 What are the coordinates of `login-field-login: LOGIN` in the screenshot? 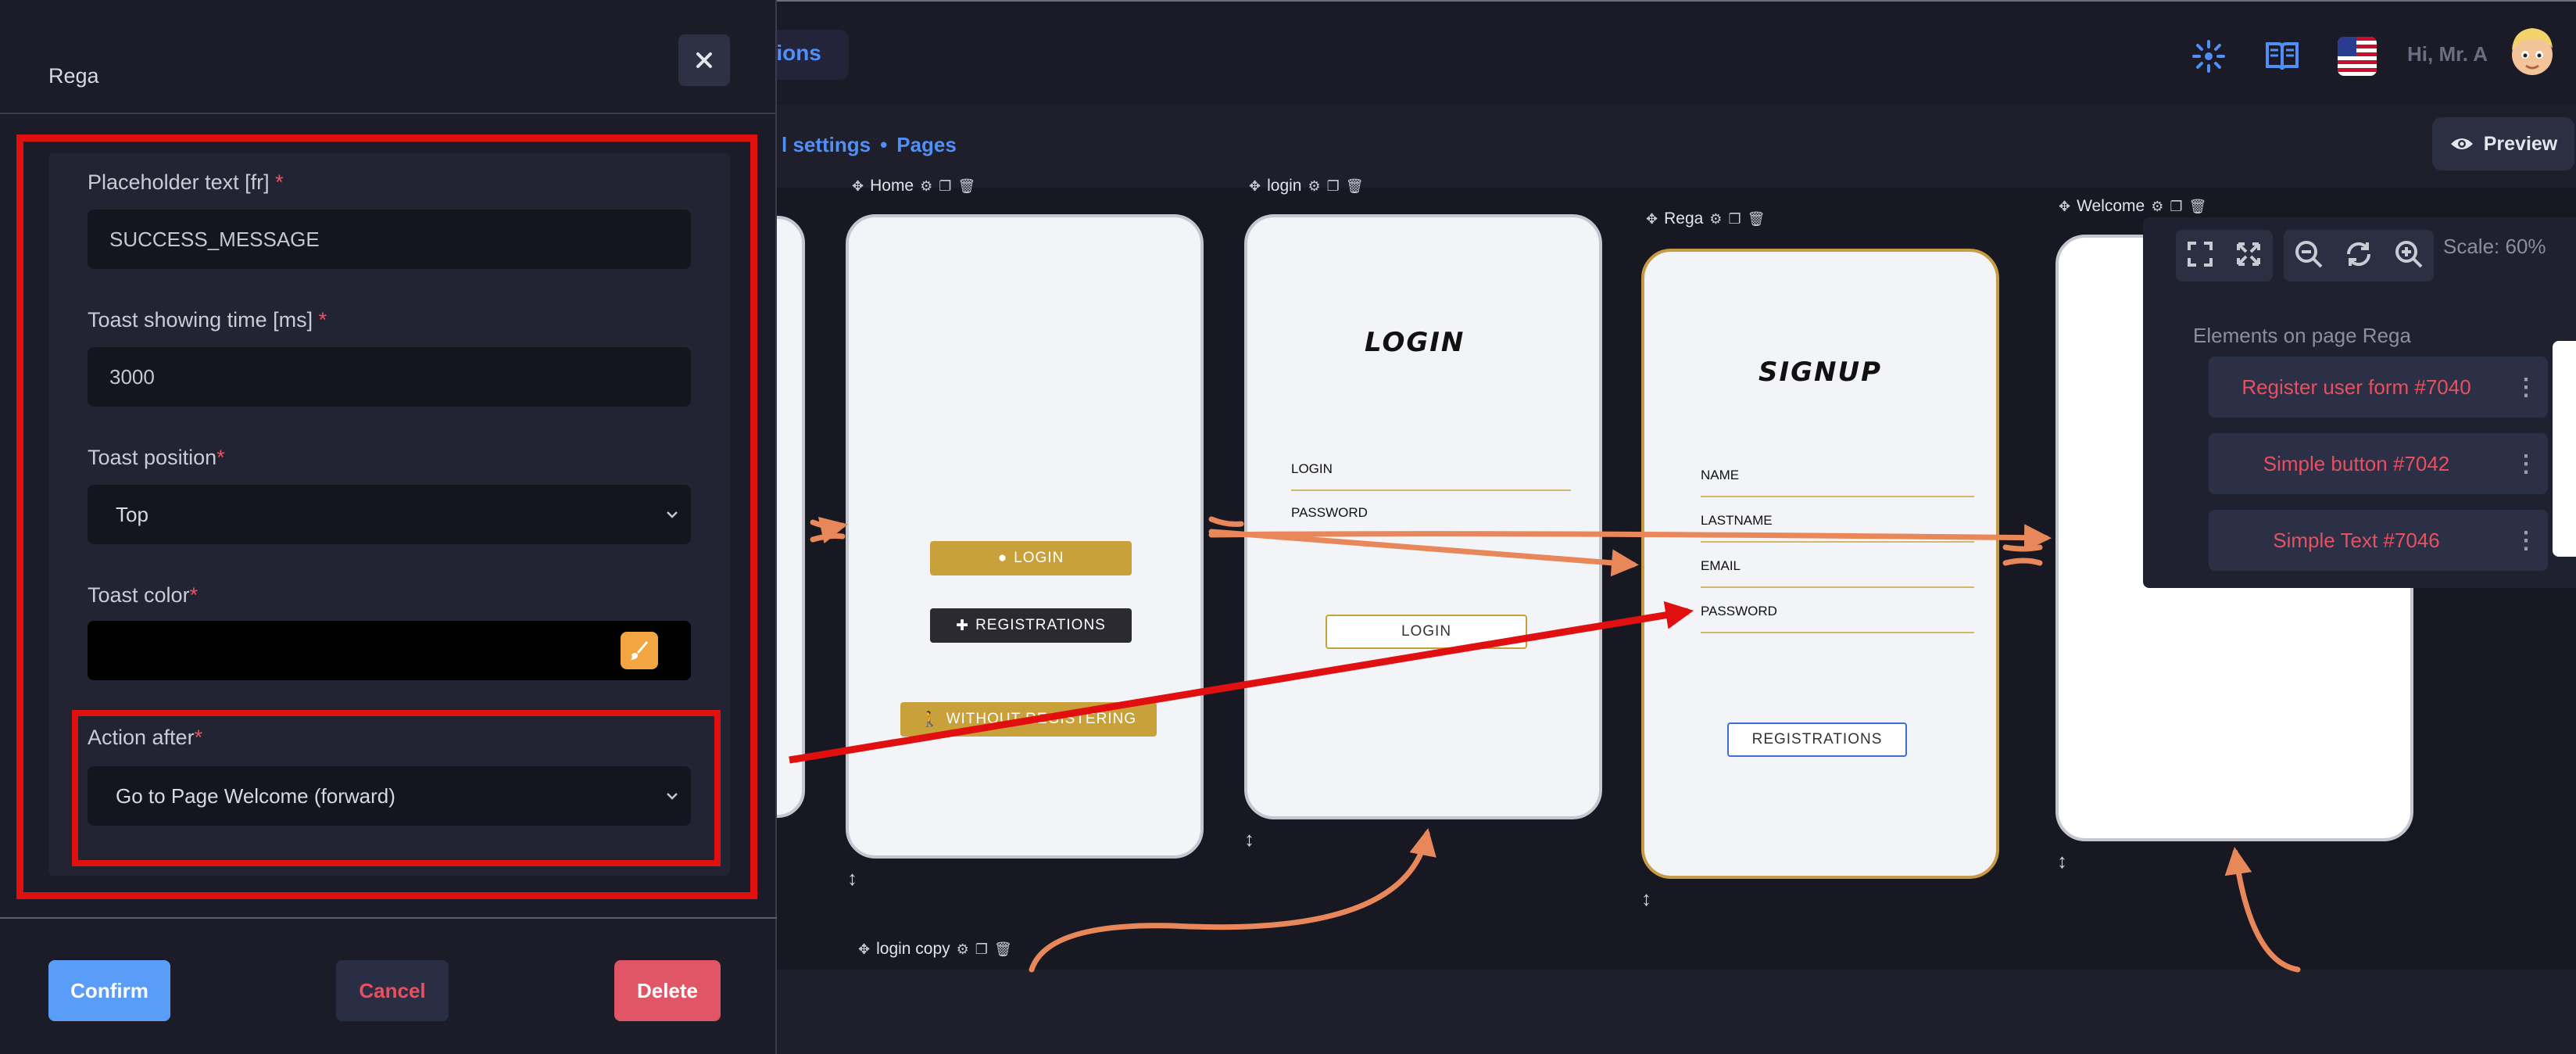 It's located at (1312, 469).